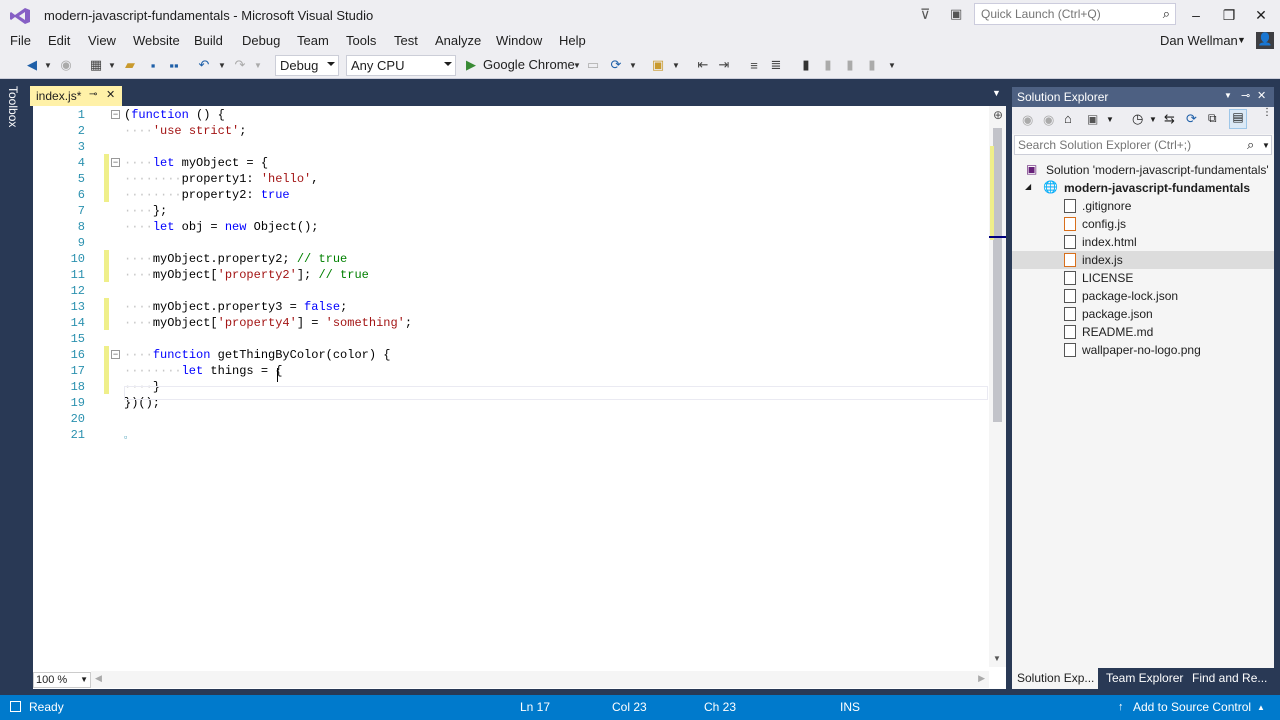 This screenshot has width=1280, height=720. Describe the element at coordinates (1212, 118) in the screenshot. I see `collapse-all-icon: ⧉` at that location.